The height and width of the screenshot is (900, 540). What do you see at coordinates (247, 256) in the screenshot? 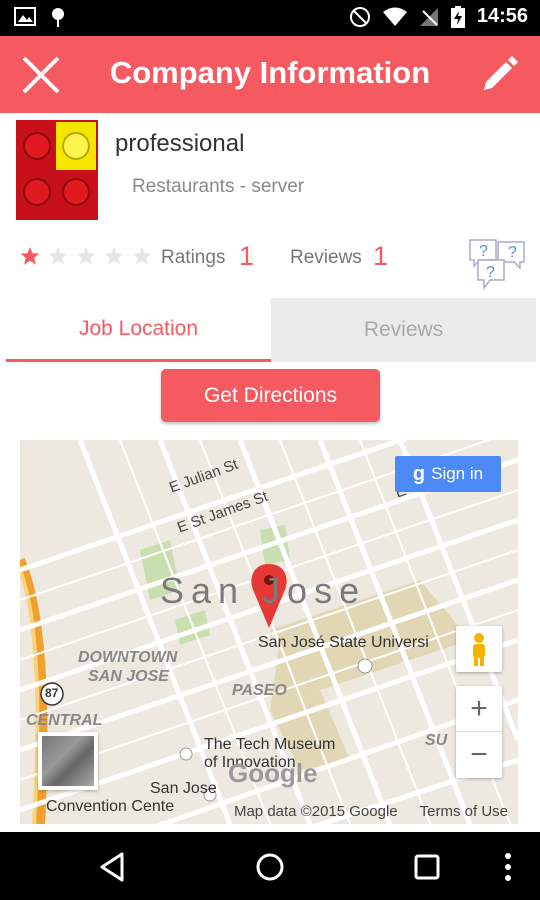
I see `ratings-count: 1` at bounding box center [247, 256].